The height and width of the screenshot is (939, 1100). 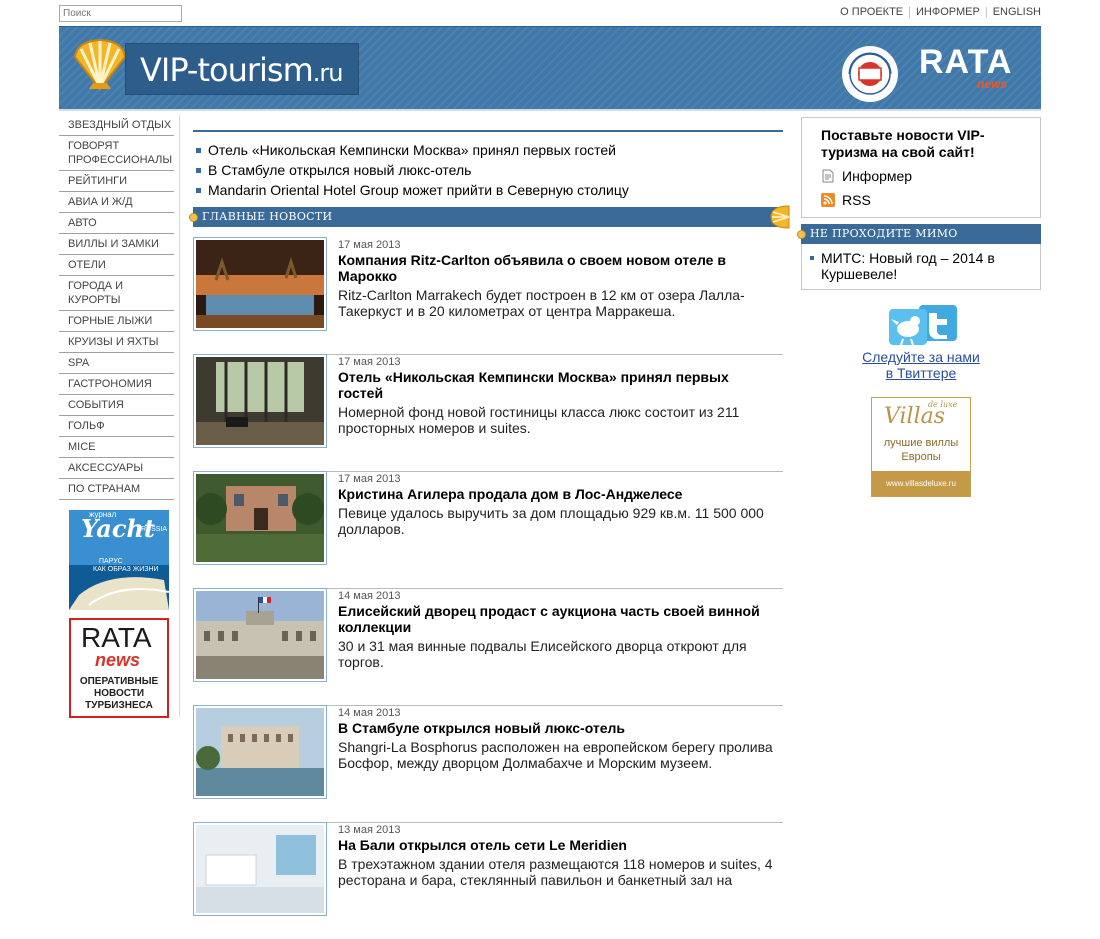 What do you see at coordinates (828, 200) in the screenshot?
I see `rss-icon` at bounding box center [828, 200].